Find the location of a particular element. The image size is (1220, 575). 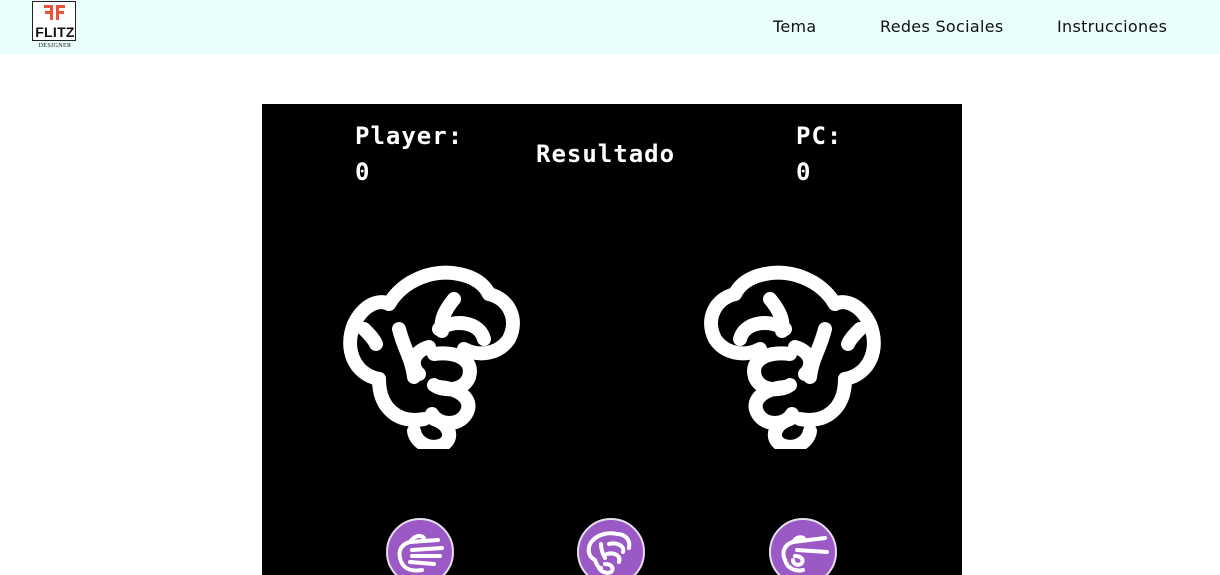

nav-instrucciones: Instrucciones is located at coordinates (1112, 26).